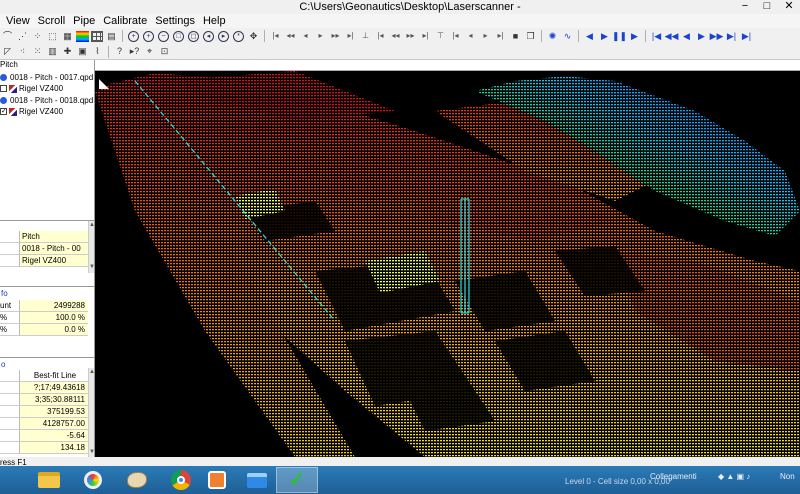 The width and height of the screenshot is (800, 494). Describe the element at coordinates (91, 247) in the screenshot. I see `props-scrollbar: ▲ ▼` at that location.